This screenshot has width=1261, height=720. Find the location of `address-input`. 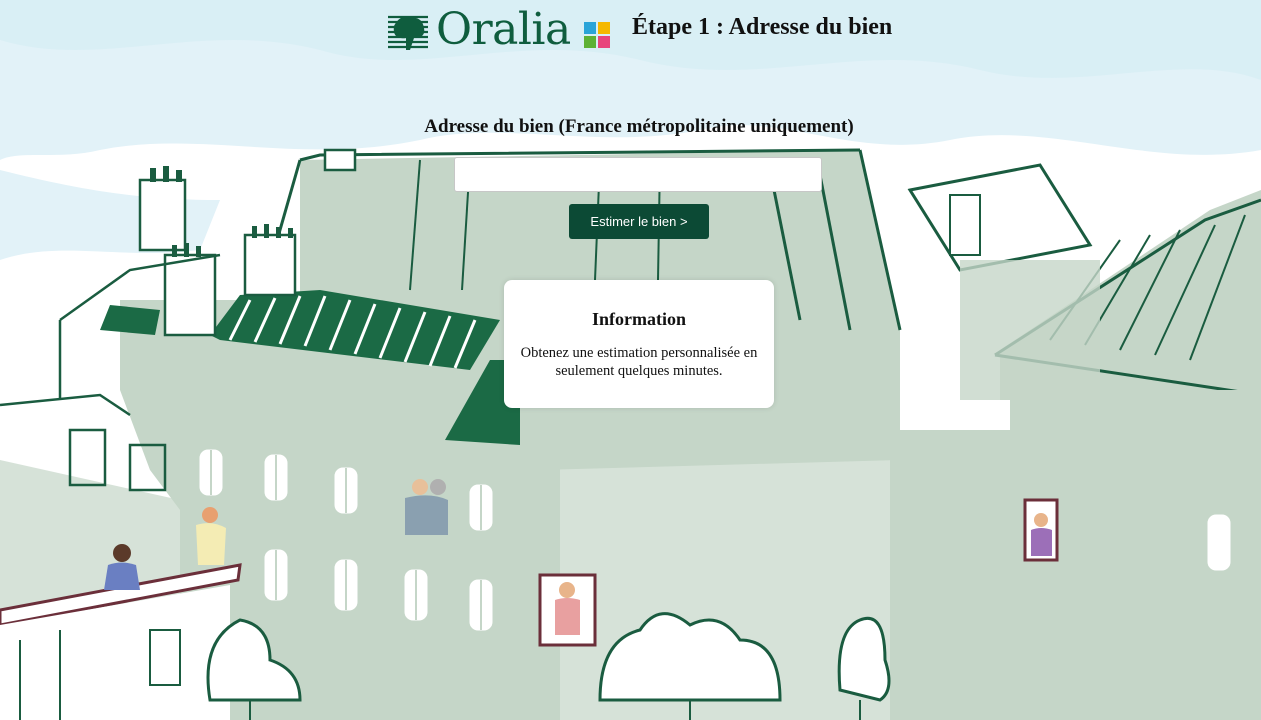

address-input is located at coordinates (638, 174).